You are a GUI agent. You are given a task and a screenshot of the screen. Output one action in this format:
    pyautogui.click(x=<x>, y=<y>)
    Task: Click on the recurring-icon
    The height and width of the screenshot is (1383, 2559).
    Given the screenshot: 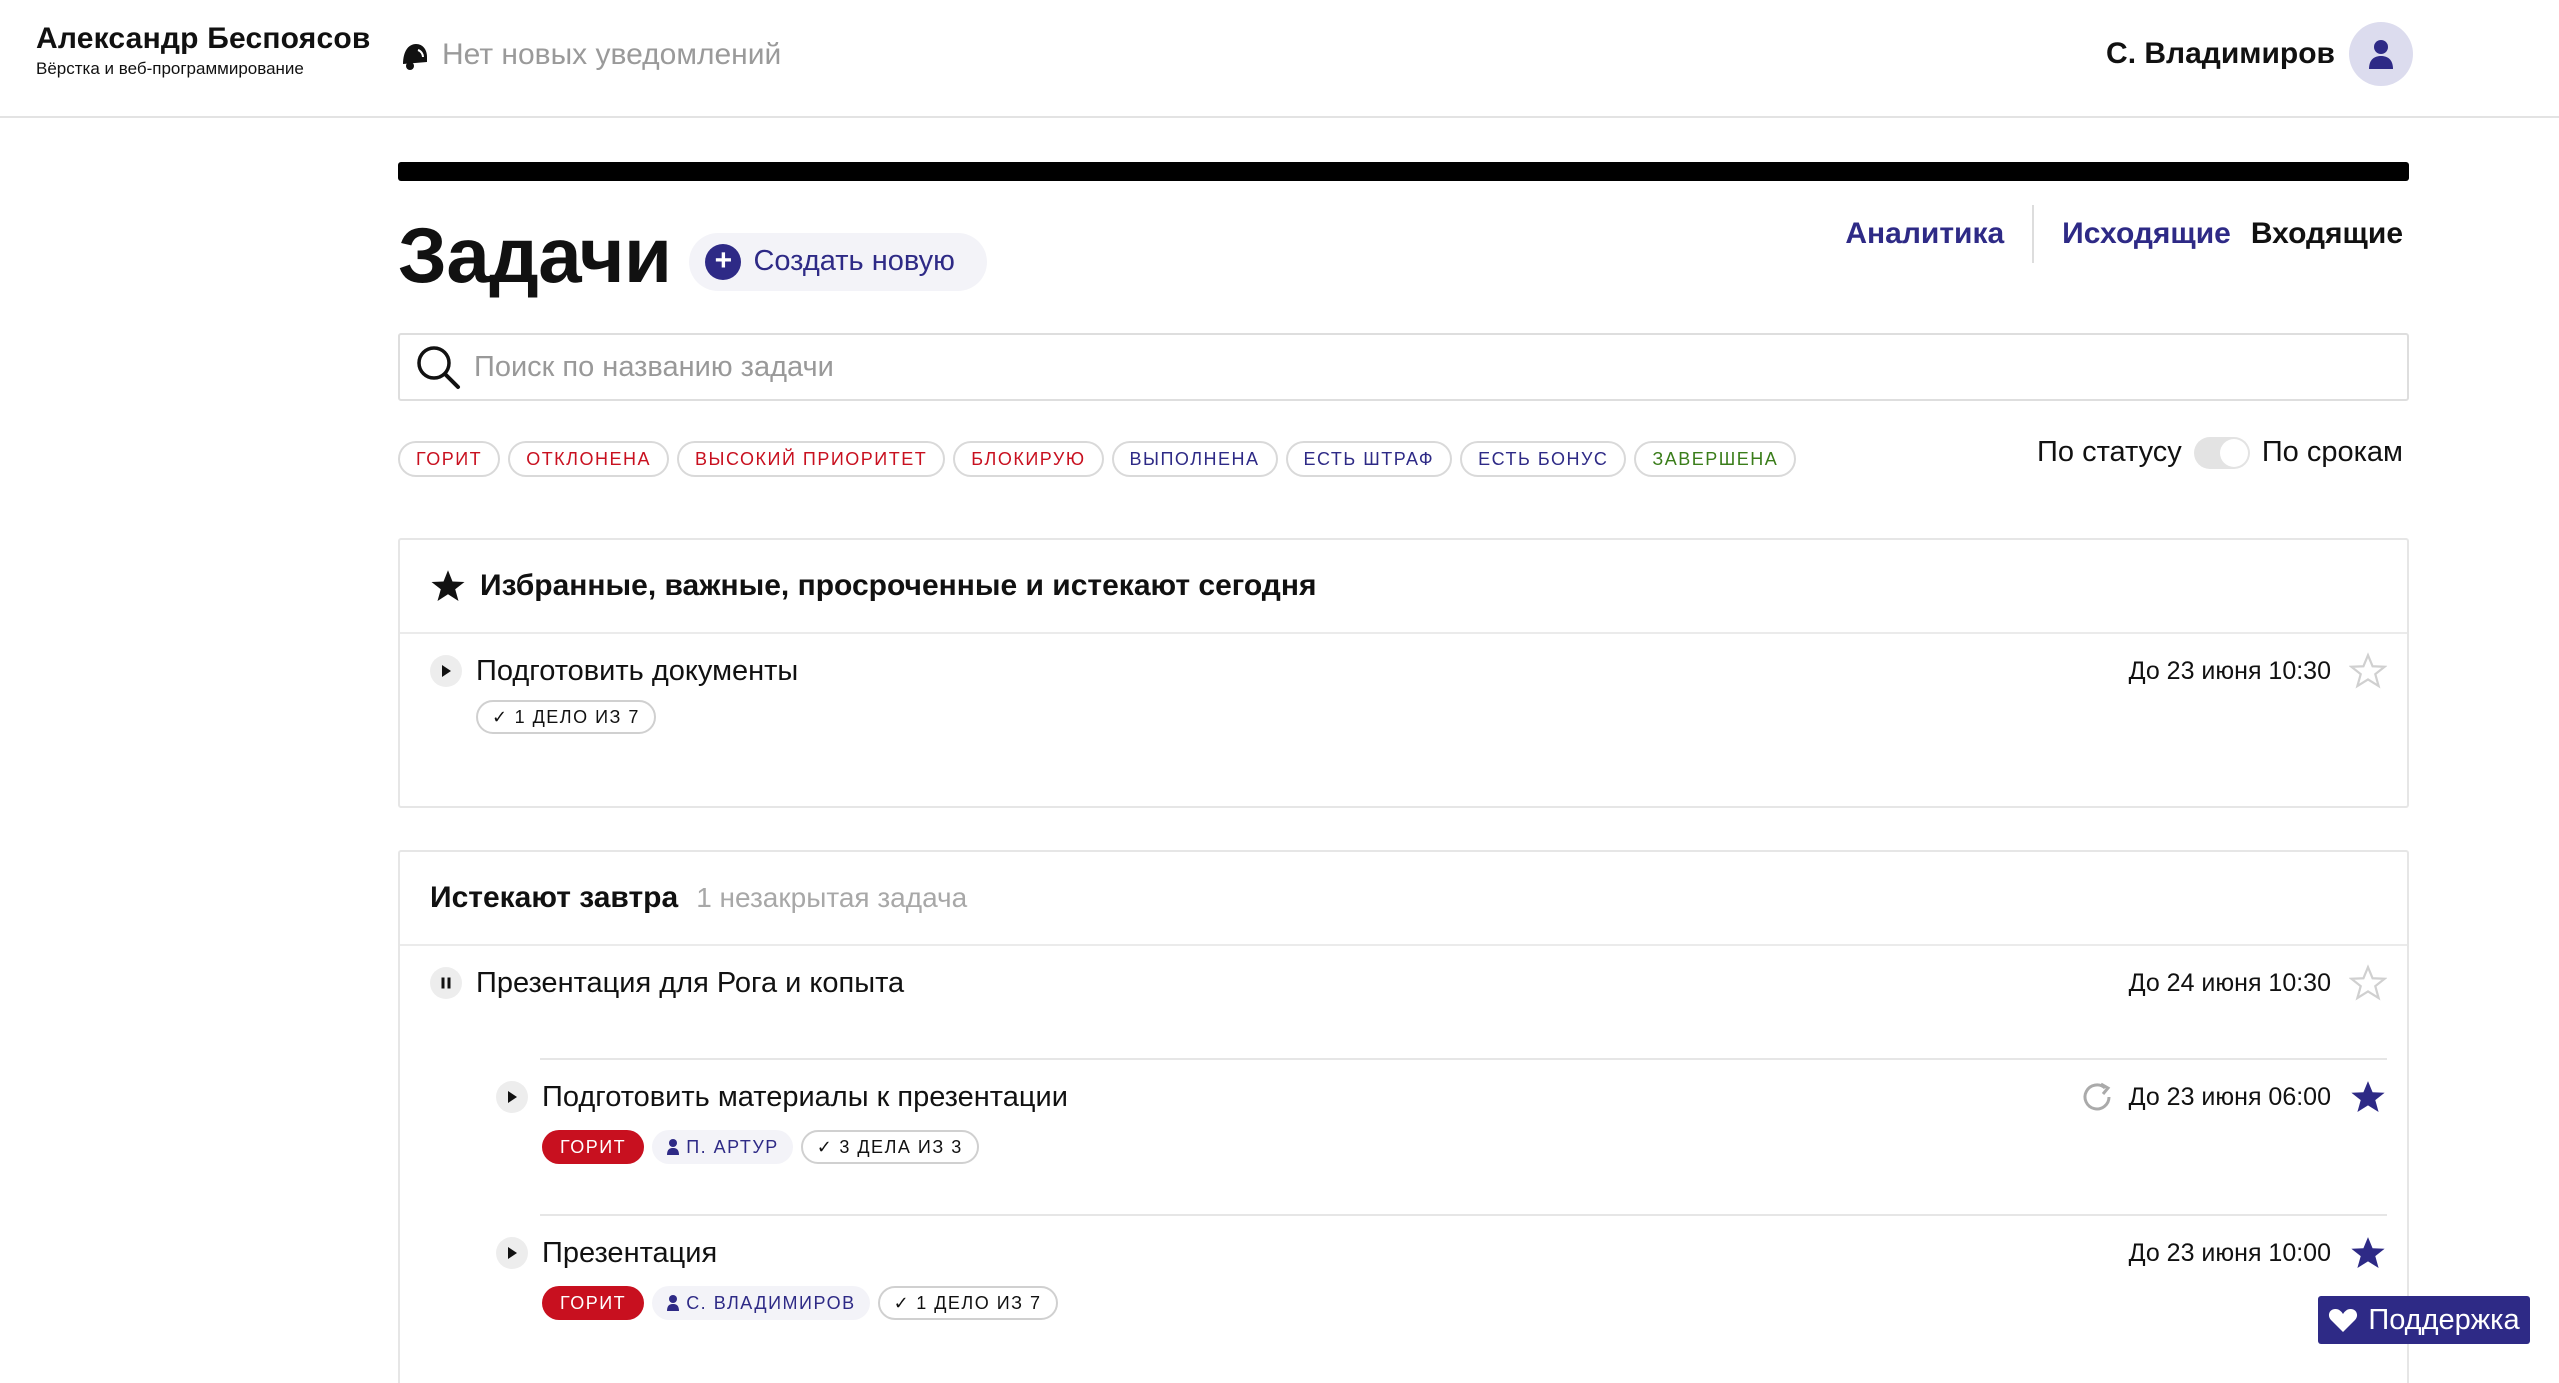 What is the action you would take?
    pyautogui.click(x=2097, y=1096)
    